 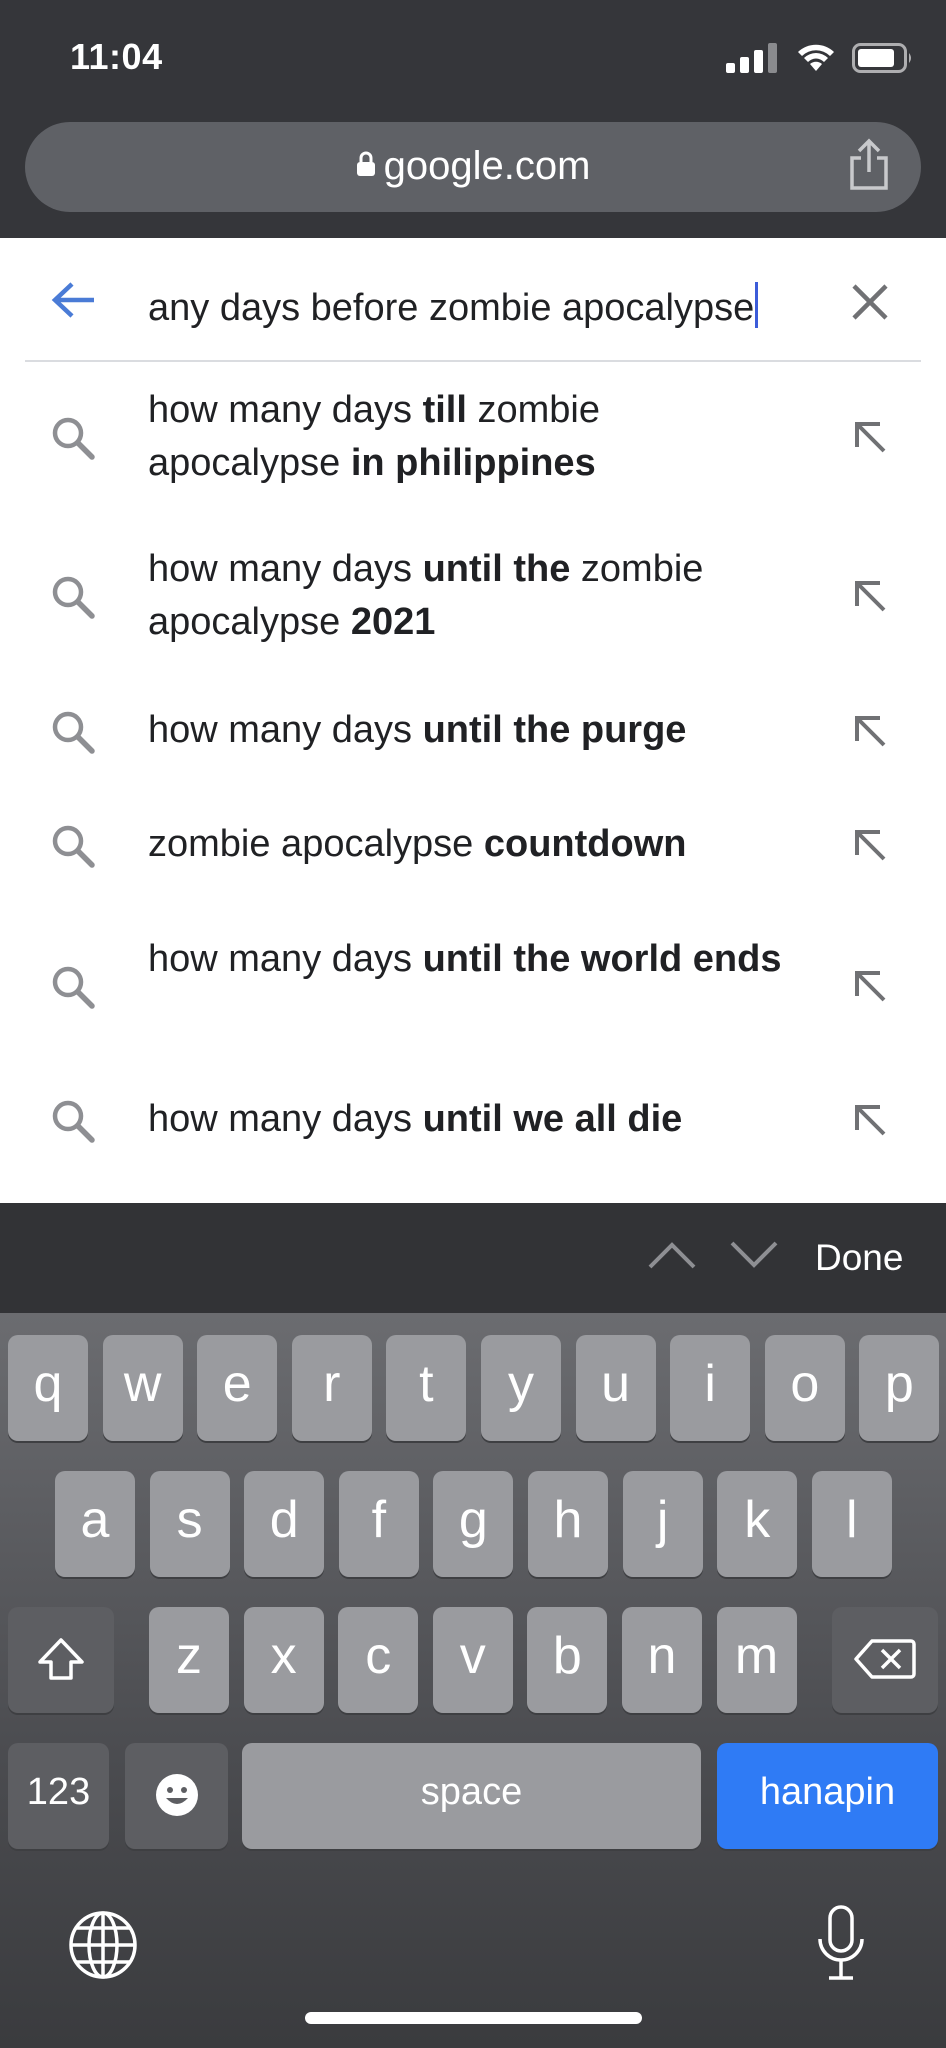 What do you see at coordinates (757, 305) in the screenshot?
I see `text-caret` at bounding box center [757, 305].